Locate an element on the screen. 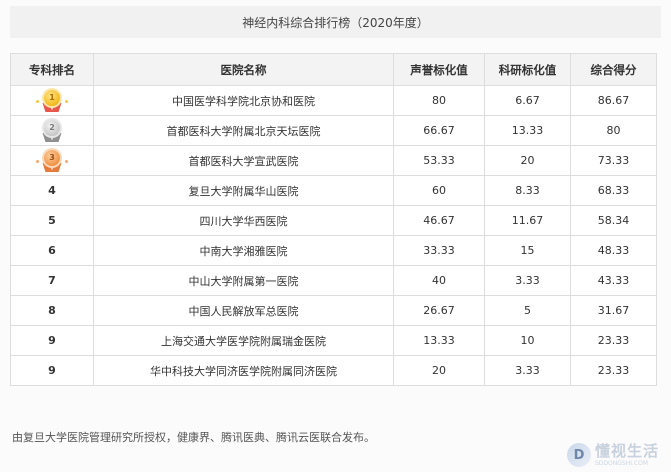  hospital-name-cell: 中南大学湘雅医院 is located at coordinates (243, 250).